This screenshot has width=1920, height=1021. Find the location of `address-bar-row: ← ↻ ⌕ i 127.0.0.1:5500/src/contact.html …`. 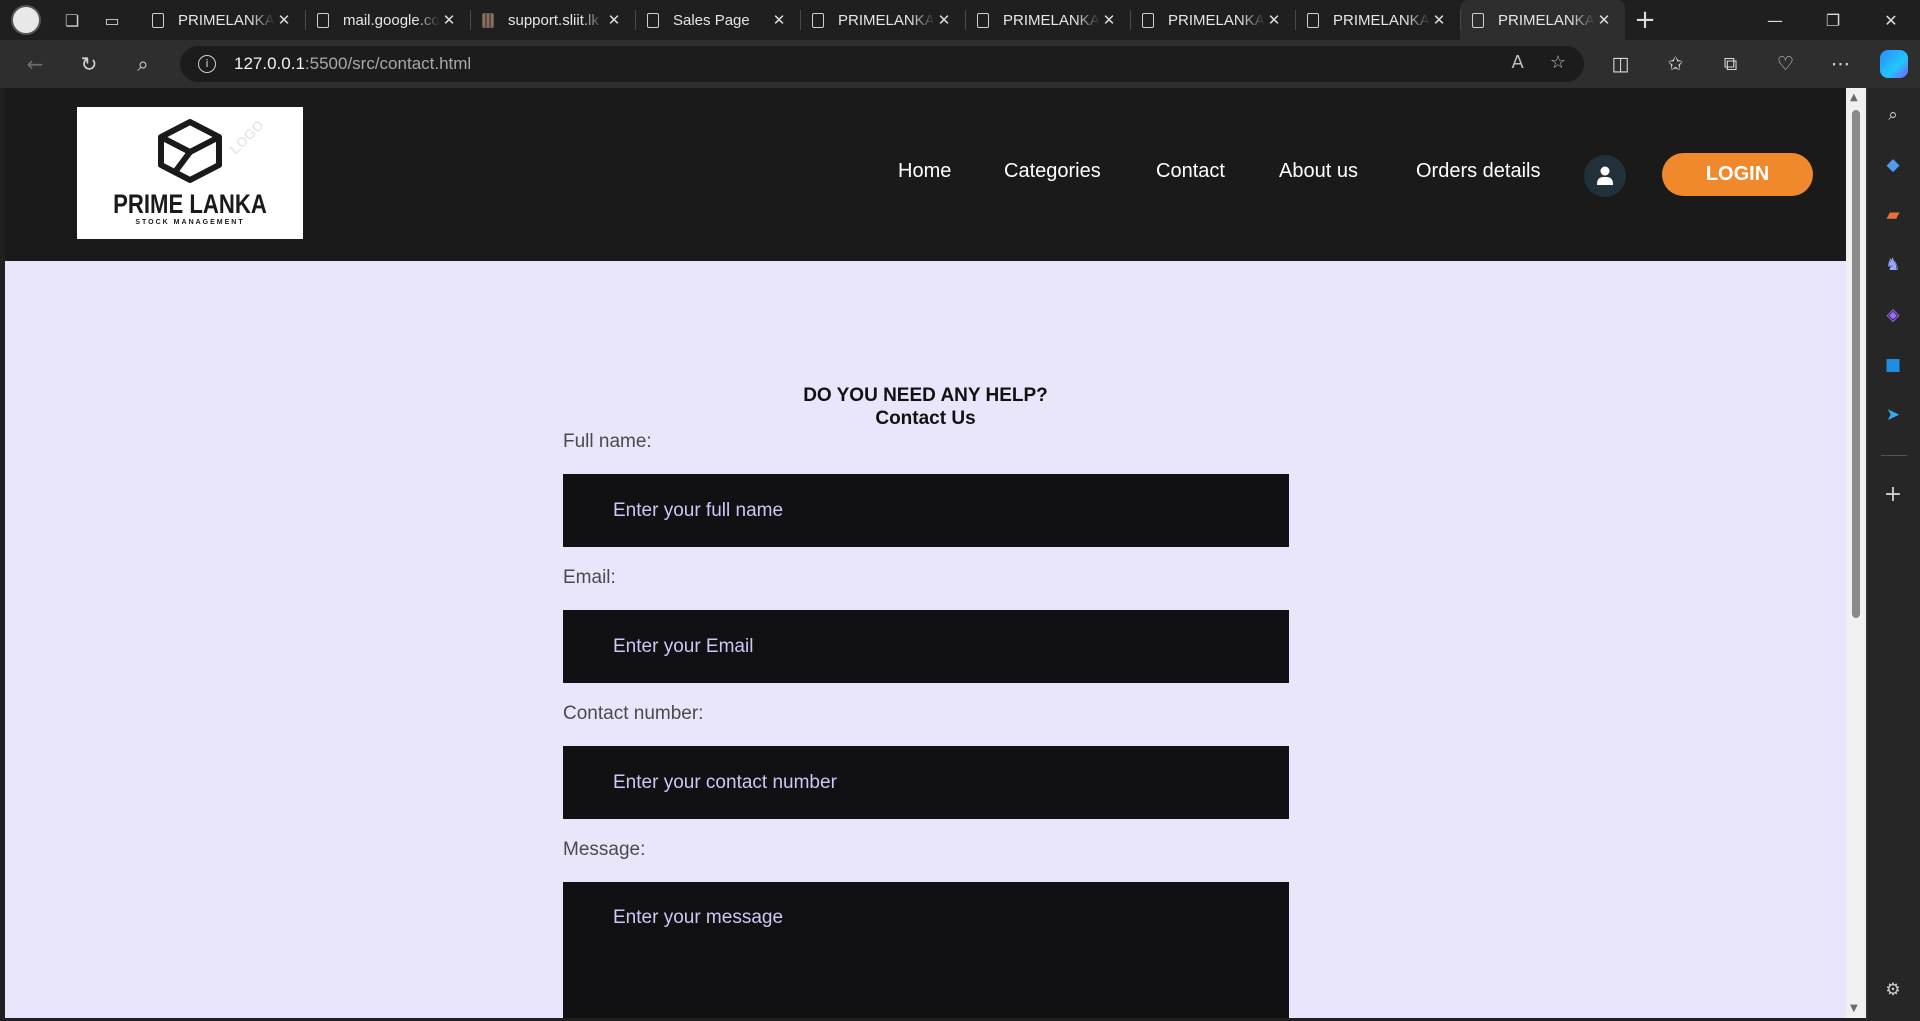

address-bar-row: ← ↻ ⌕ i 127.0.0.1:5500/src/contact.html … is located at coordinates (960, 64).